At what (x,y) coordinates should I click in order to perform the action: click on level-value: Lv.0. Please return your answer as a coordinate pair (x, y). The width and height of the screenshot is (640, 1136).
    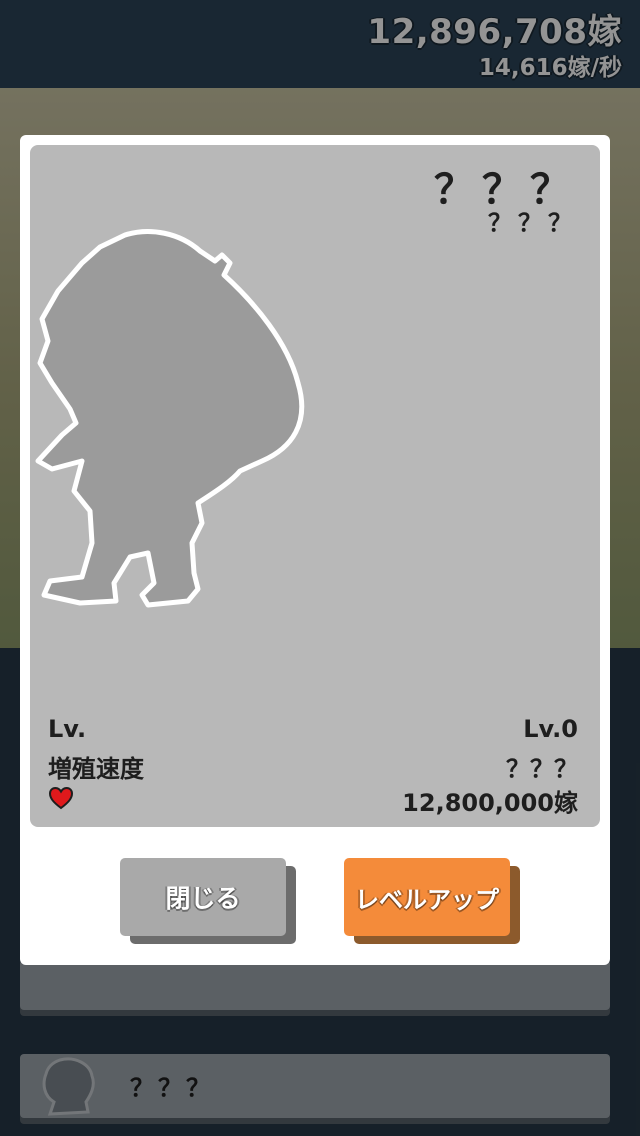
    Looking at the image, I should click on (550, 729).